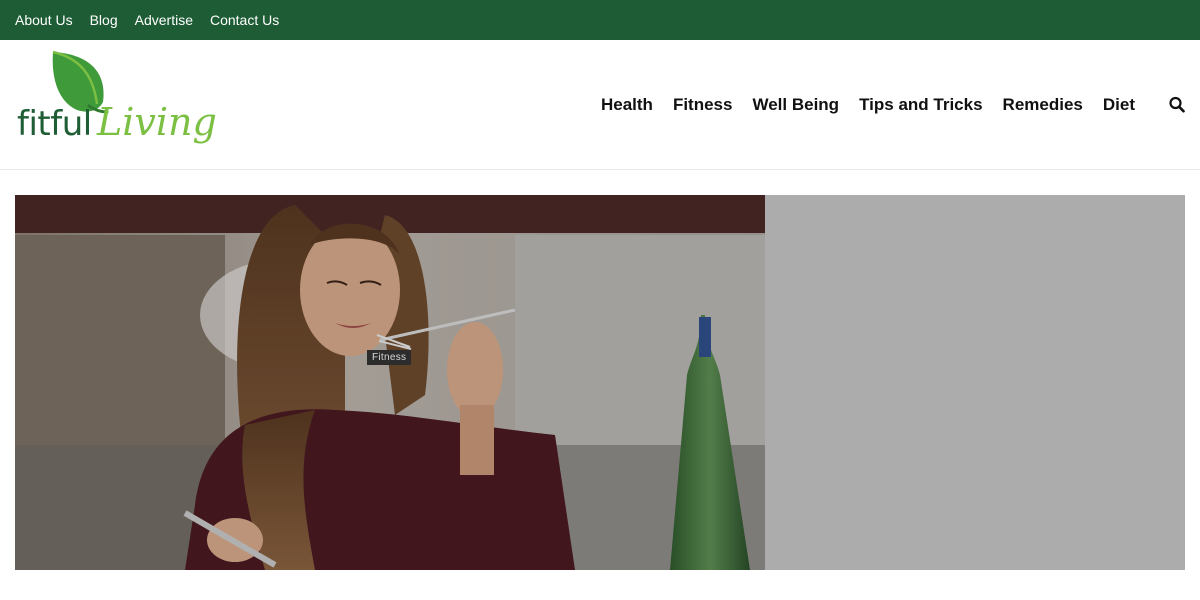 This screenshot has width=1200, height=600. I want to click on nav-item-health: Health, so click(627, 105).